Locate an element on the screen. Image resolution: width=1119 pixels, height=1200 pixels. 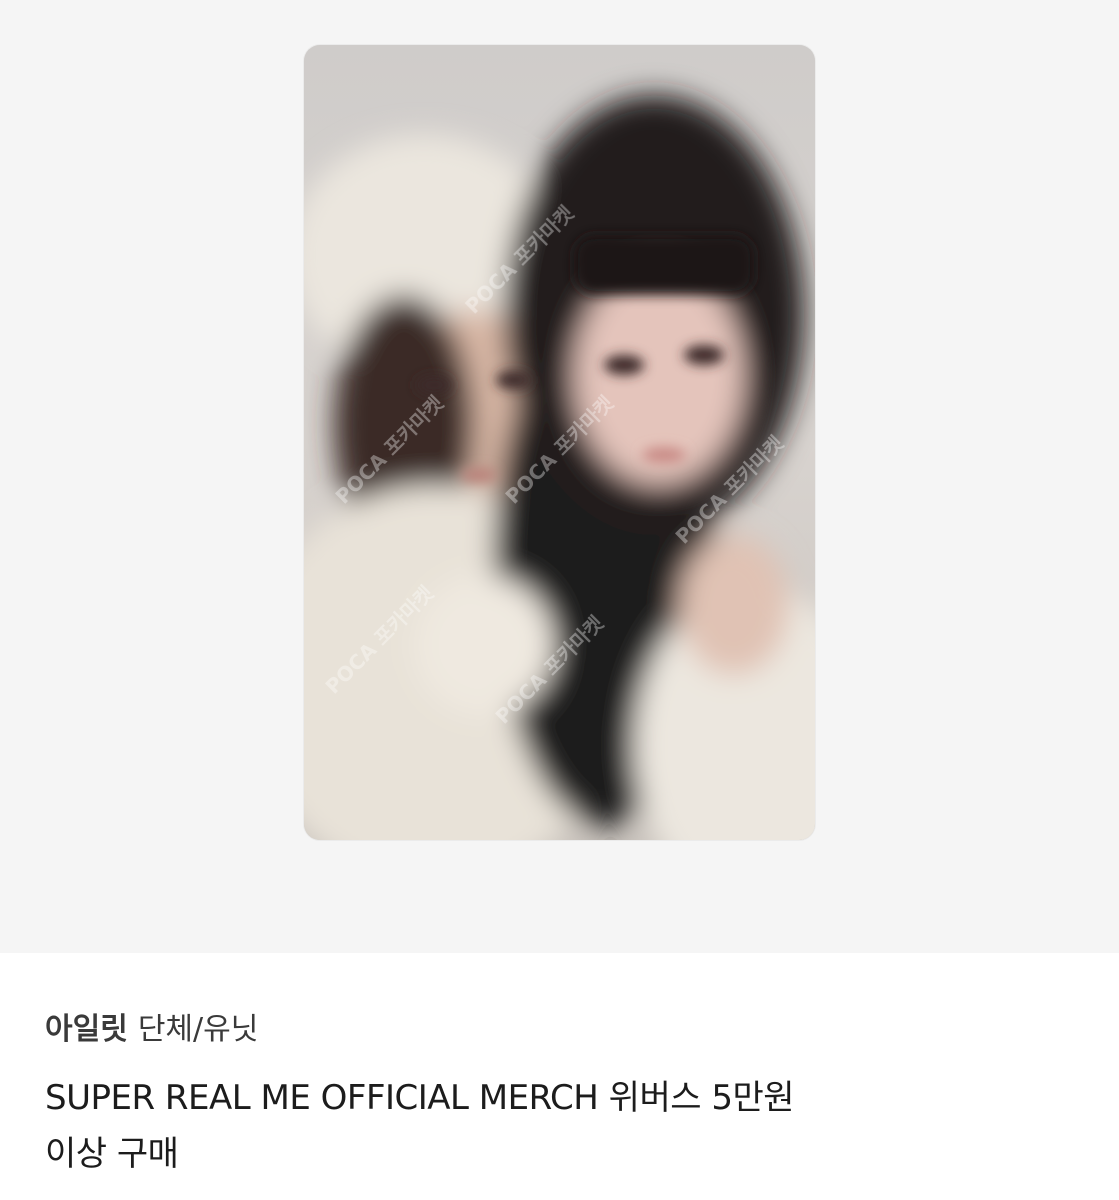
listing-title-line-2: 이상 구매 is located at coordinates (112, 1154).